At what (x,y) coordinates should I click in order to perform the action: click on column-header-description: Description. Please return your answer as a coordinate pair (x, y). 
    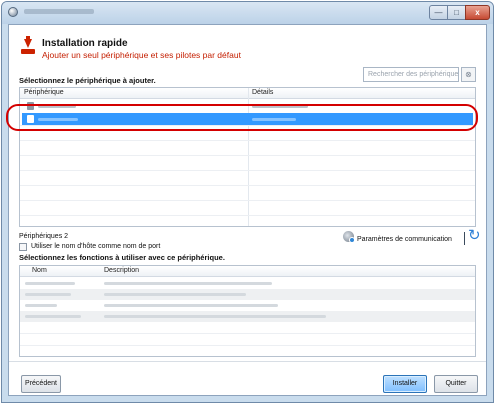
    Looking at the image, I should click on (121, 270).